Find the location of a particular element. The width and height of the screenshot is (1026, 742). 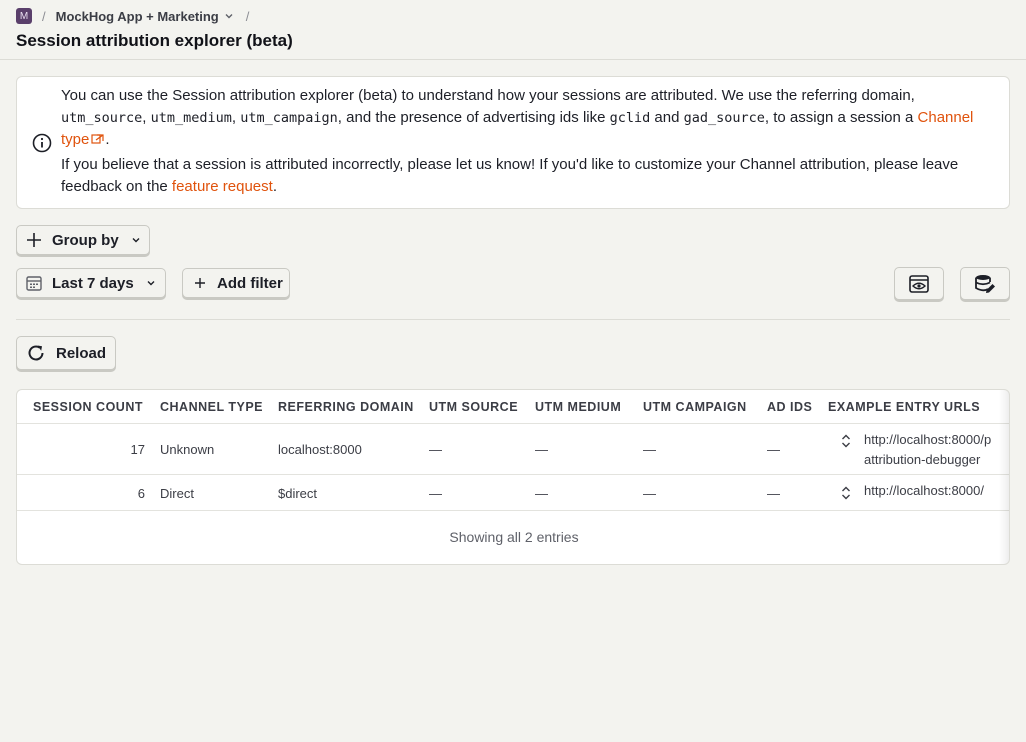

header-session-count: SESSION COUNT is located at coordinates (88, 407).